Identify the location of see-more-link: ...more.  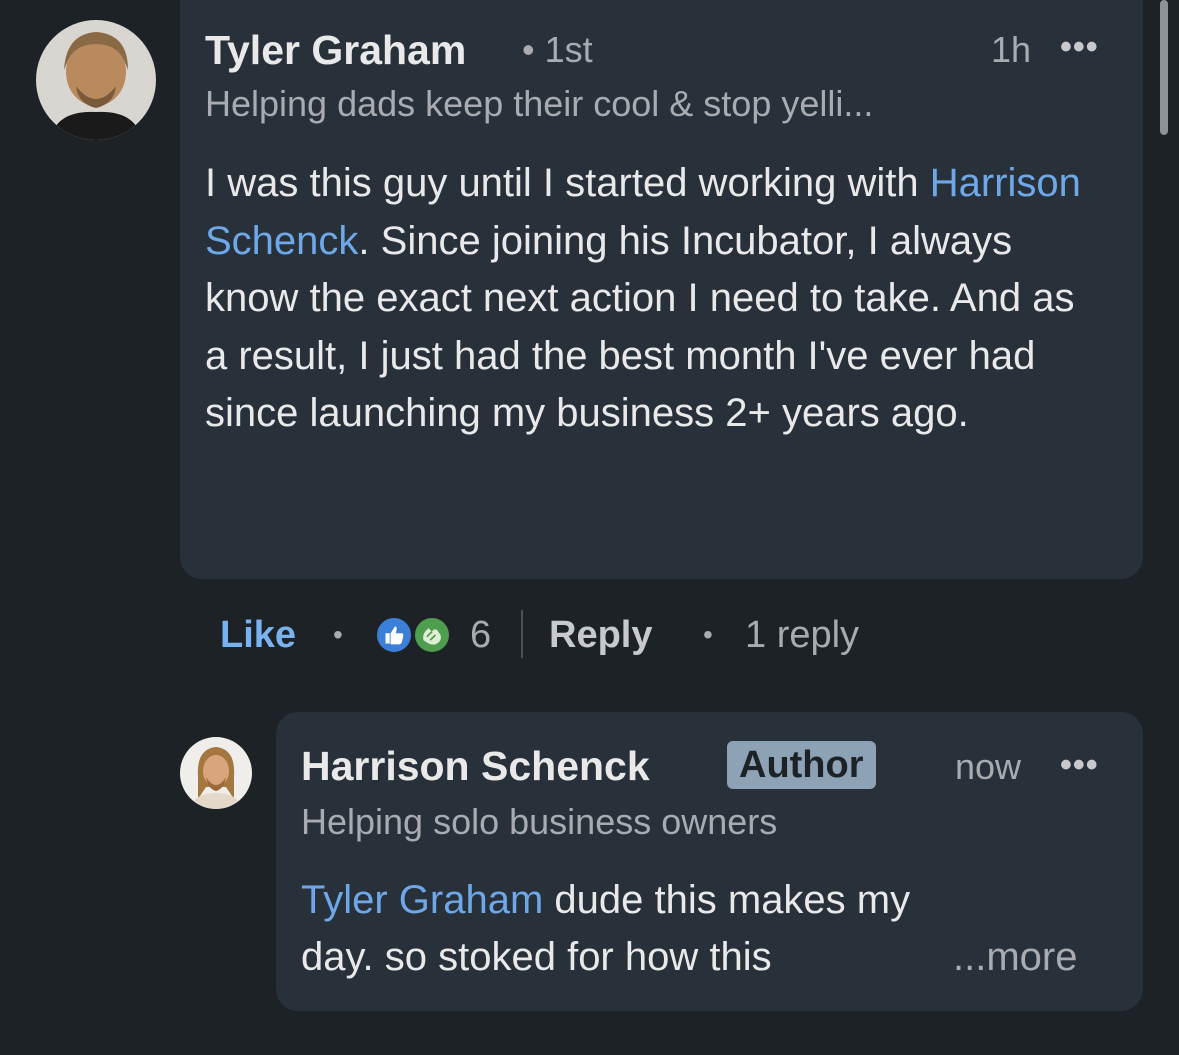
(1015, 958).